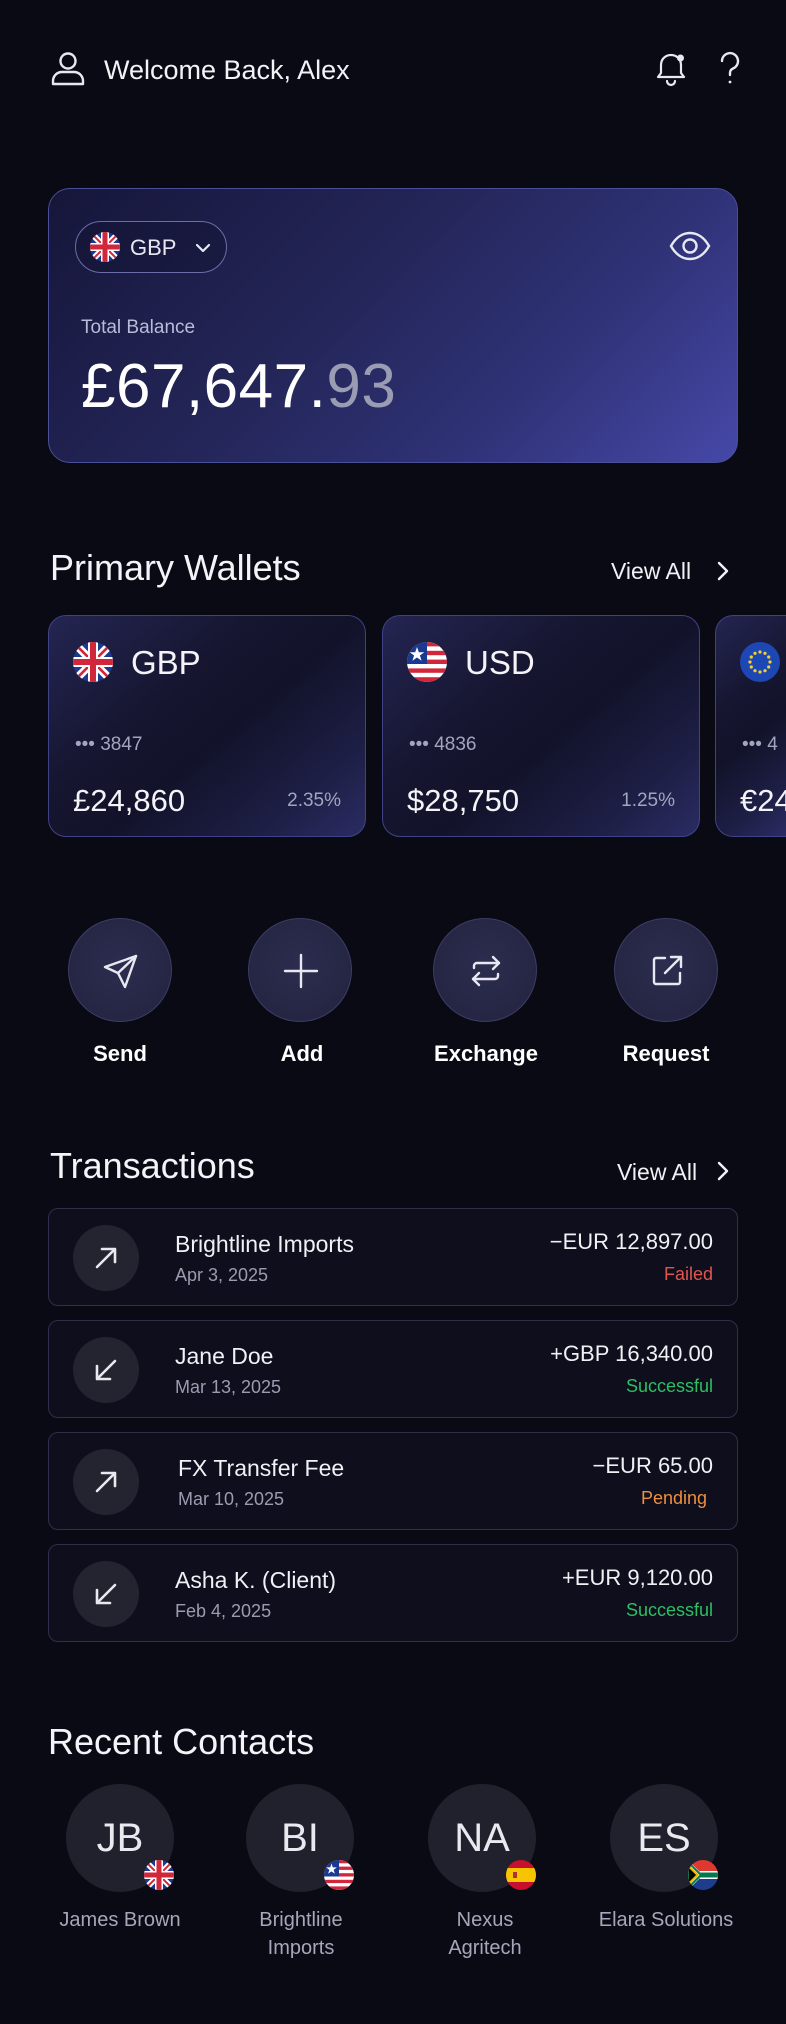  I want to click on contact-name: James Brown, so click(120, 1920).